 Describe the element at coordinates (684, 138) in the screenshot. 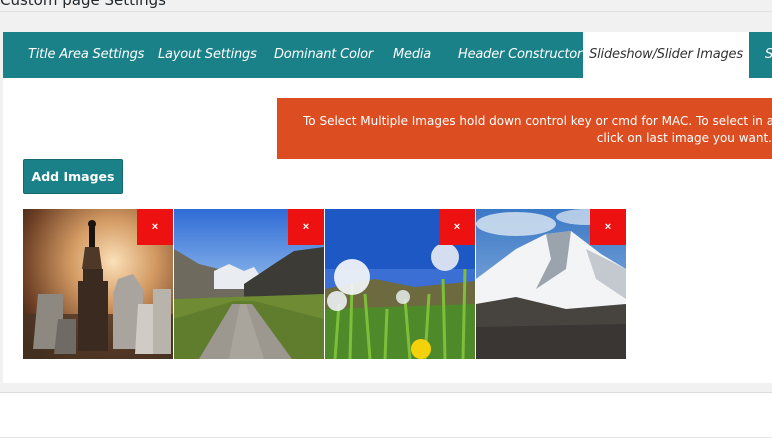

I see `notice-line-2: click on last image you want.` at that location.